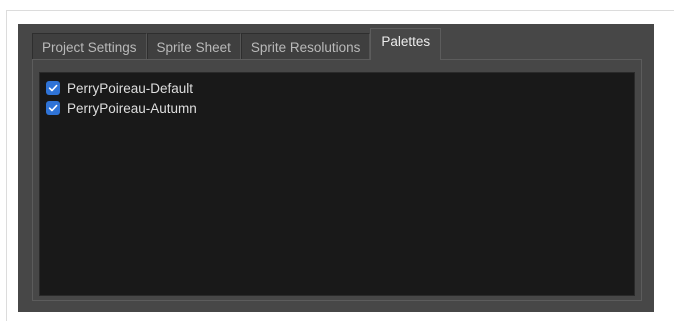 This screenshot has height=331, width=674. I want to click on tab-label: Project Settings, so click(89, 47).